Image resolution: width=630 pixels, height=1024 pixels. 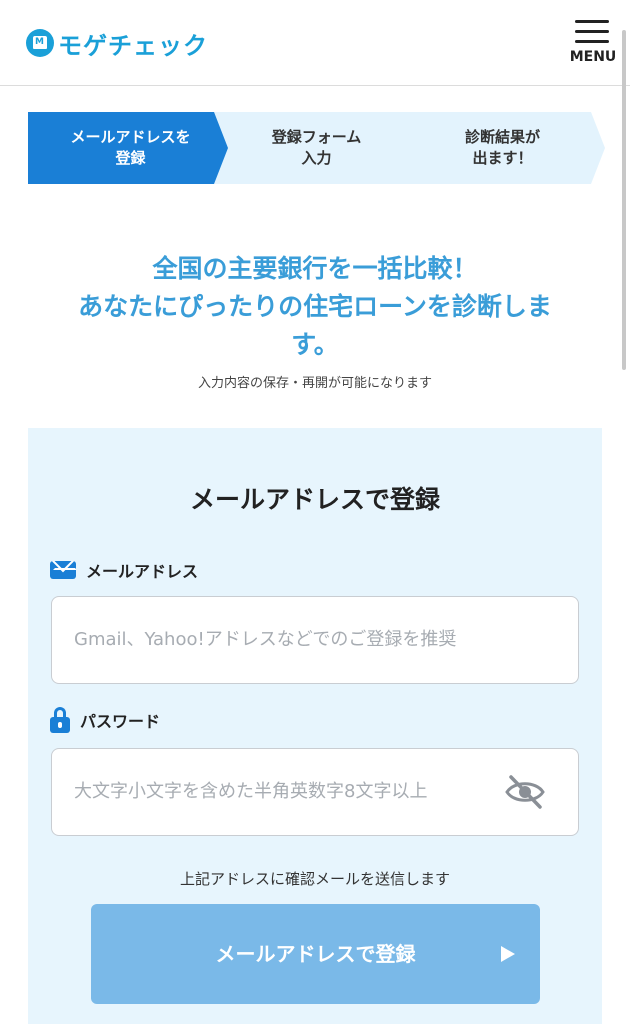 What do you see at coordinates (314, 383) in the screenshot?
I see `save-resume-note: 入力内容の保存・再開が可能になります` at bounding box center [314, 383].